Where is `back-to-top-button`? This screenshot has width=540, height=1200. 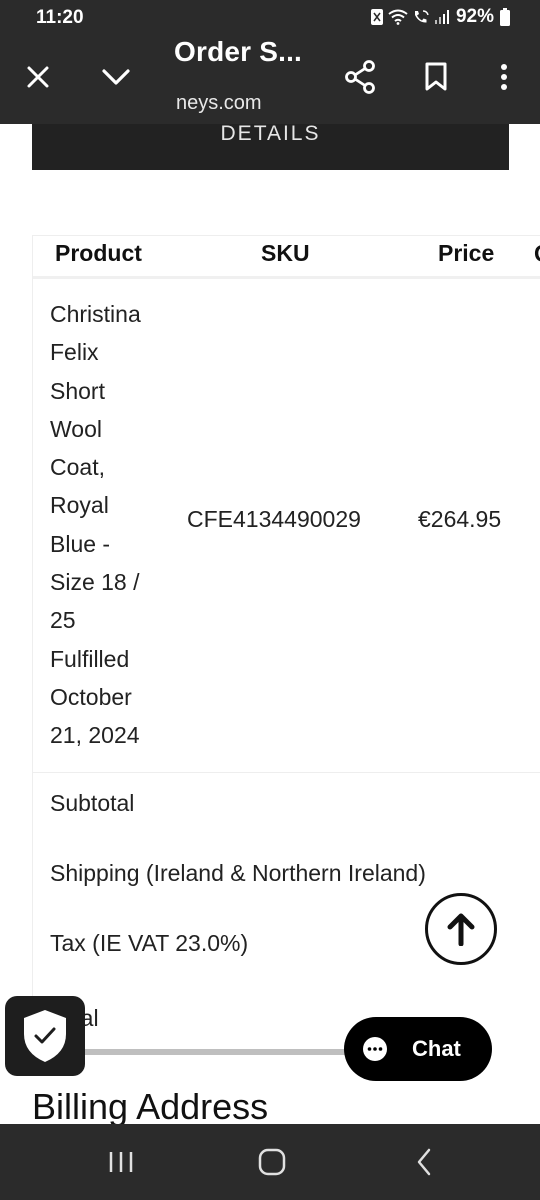
back-to-top-button is located at coordinates (461, 929).